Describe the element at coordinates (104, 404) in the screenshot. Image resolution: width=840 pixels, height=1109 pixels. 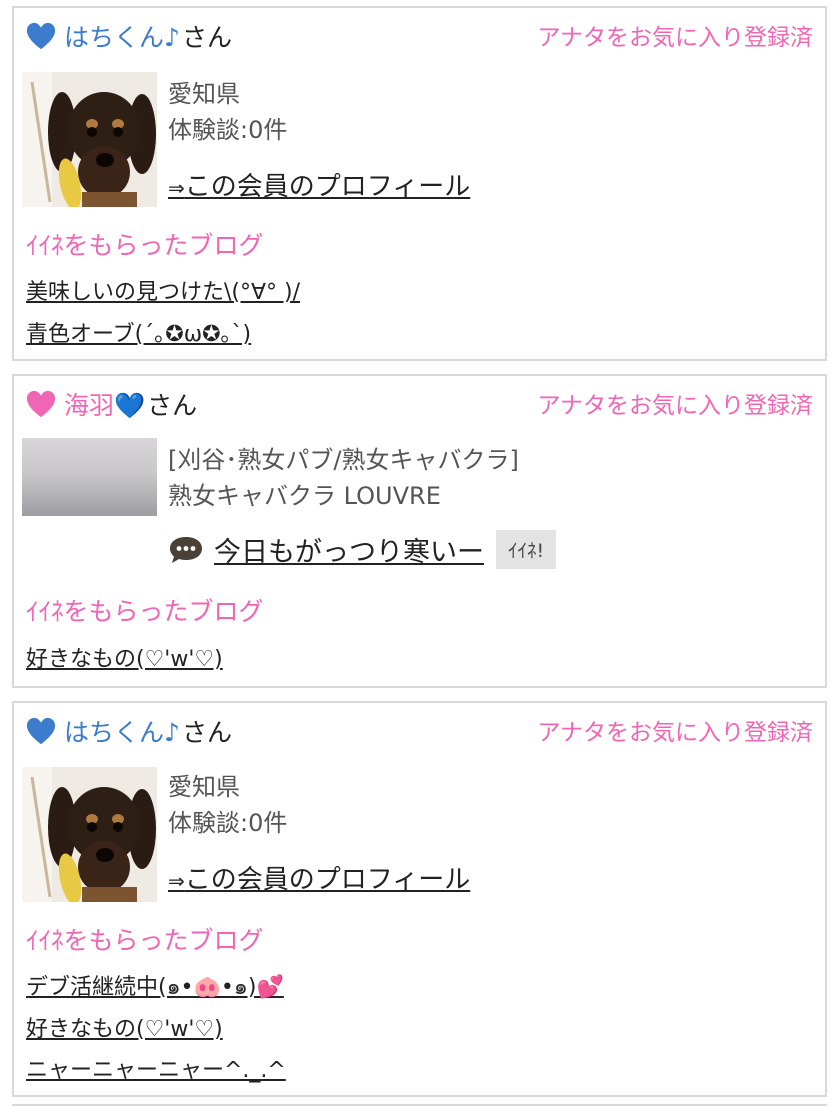
I see `member-name: 海羽💙` at that location.